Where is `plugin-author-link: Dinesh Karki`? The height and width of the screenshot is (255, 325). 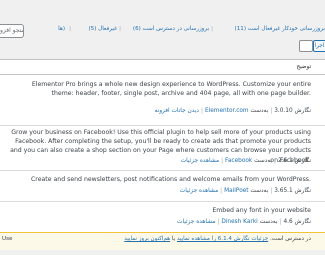
plugin-author-link: Dinesh Karki is located at coordinates (239, 222).